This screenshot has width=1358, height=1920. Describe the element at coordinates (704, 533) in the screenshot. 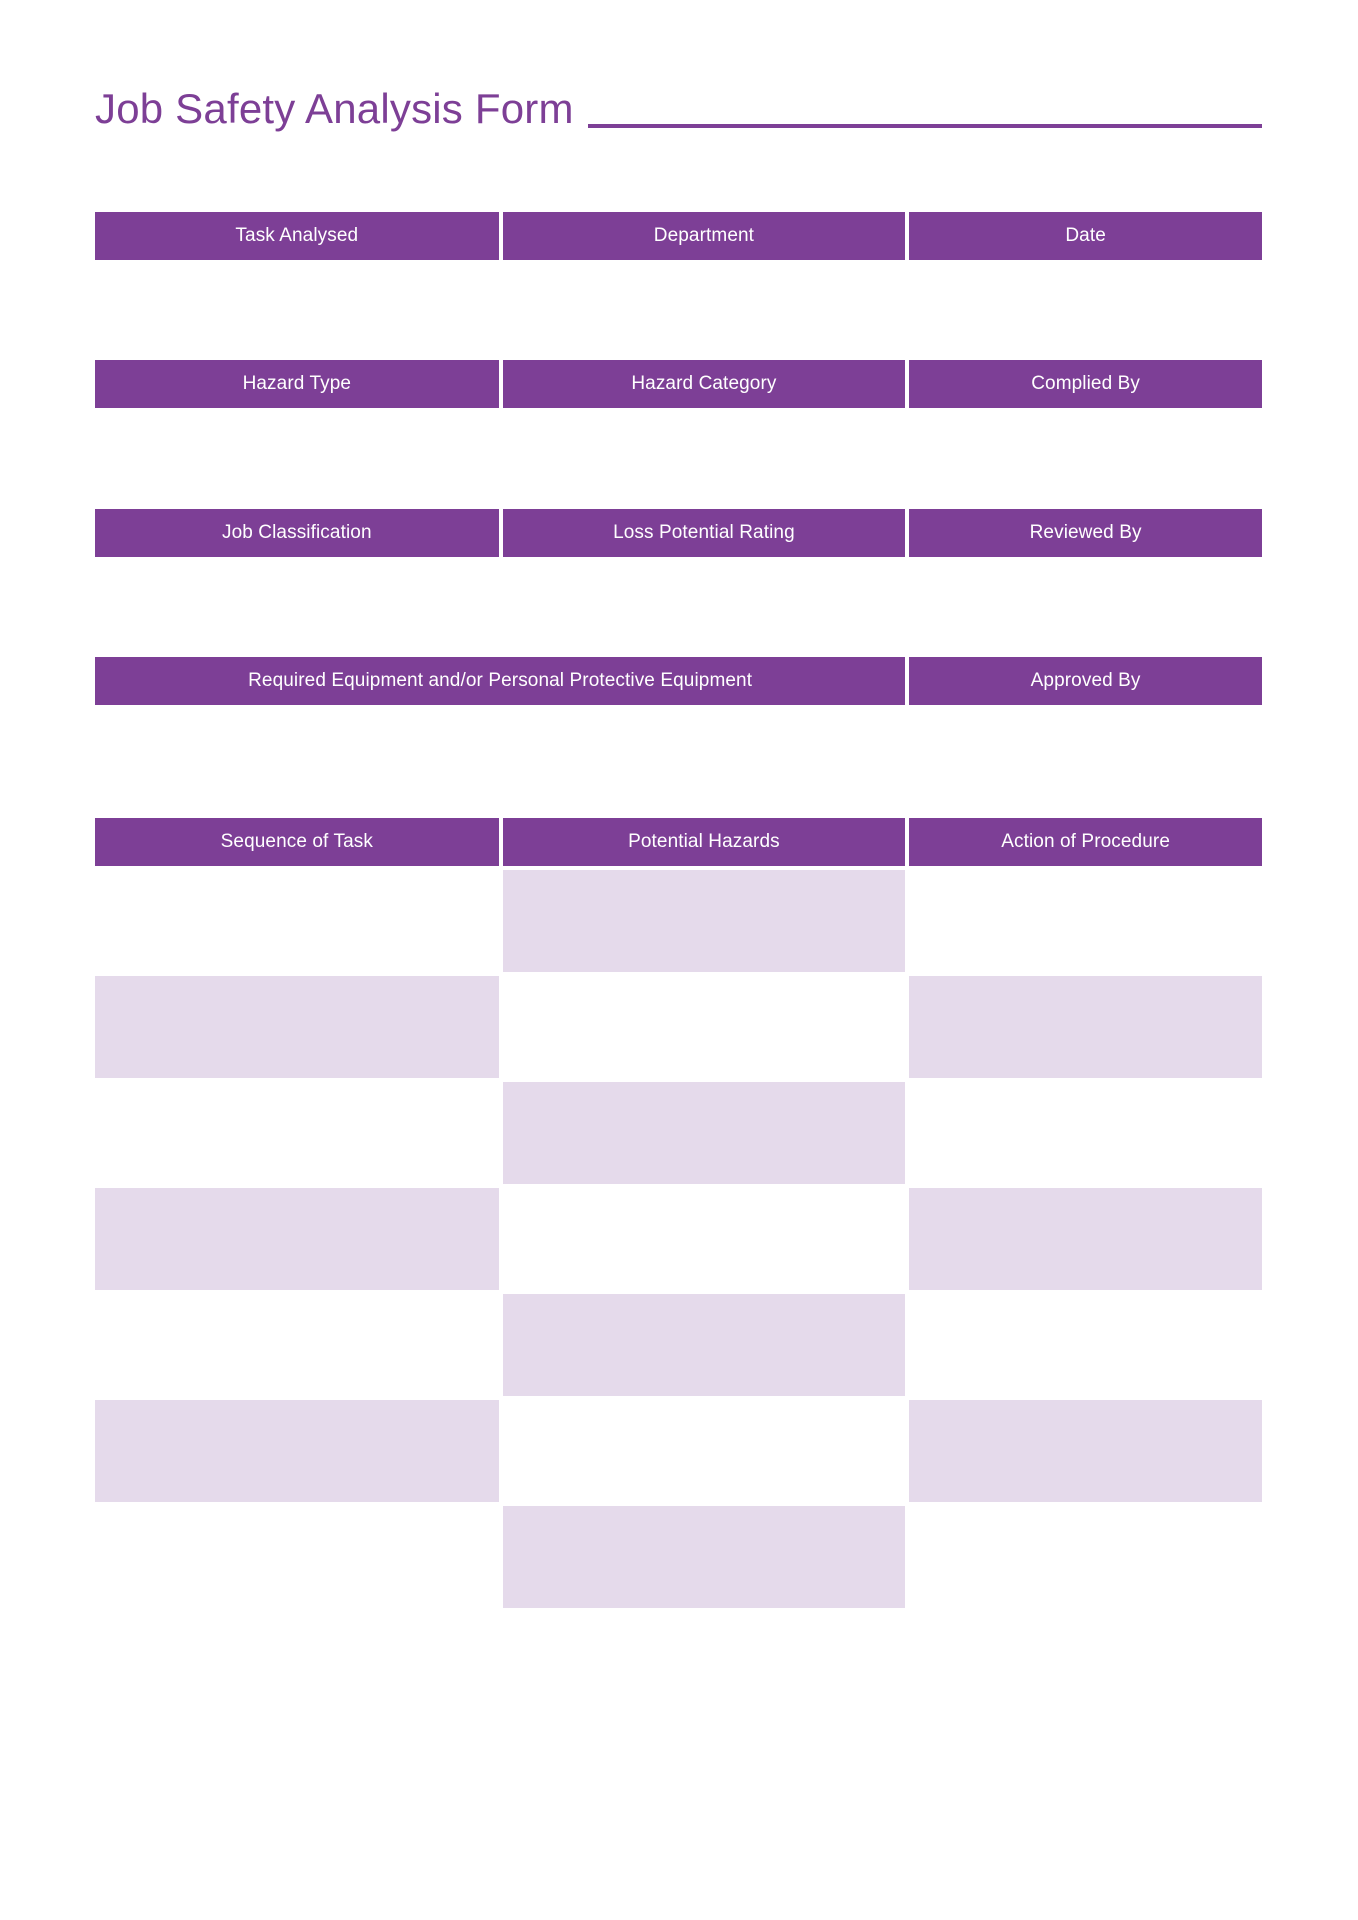

I see `field-label-loss-potential-rating: Loss Potential Rating` at that location.